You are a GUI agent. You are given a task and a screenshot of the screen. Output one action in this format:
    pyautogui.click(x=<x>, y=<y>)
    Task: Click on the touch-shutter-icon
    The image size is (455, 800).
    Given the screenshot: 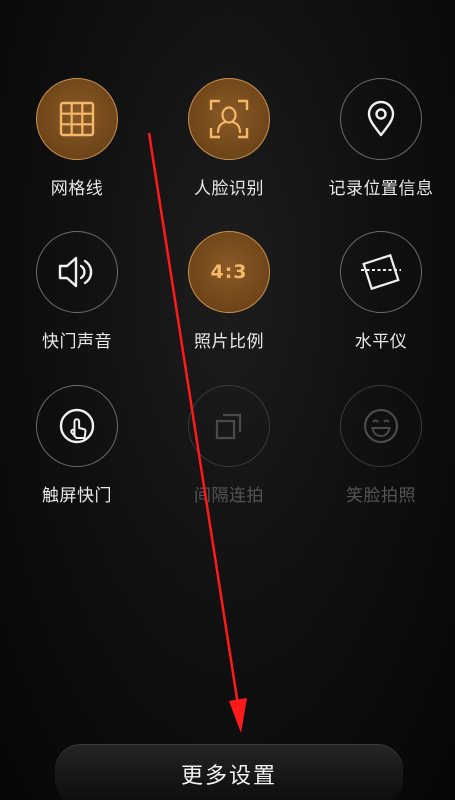 What is the action you would take?
    pyautogui.click(x=77, y=426)
    